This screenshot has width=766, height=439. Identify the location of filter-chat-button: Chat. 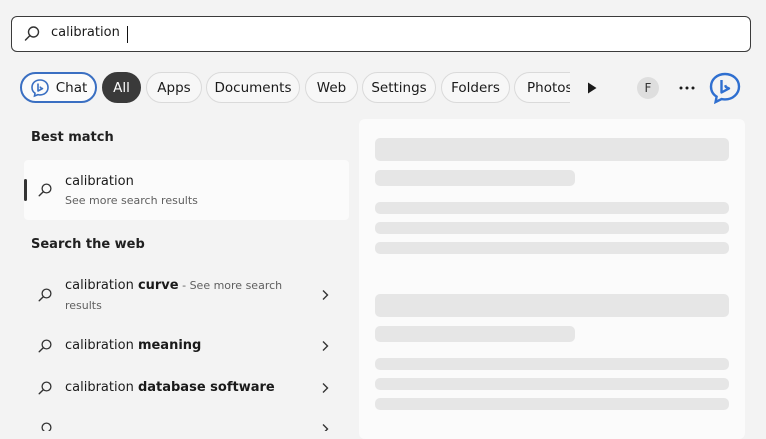
(58, 87).